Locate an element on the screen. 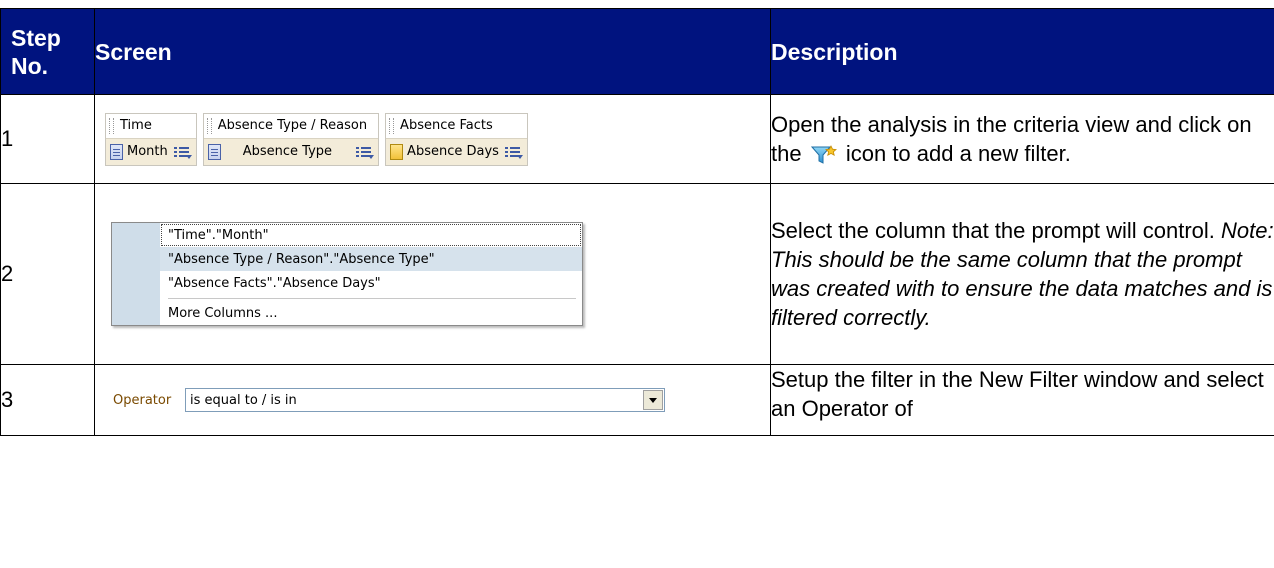  menu-item: "Time"."Month" is located at coordinates (347, 235).